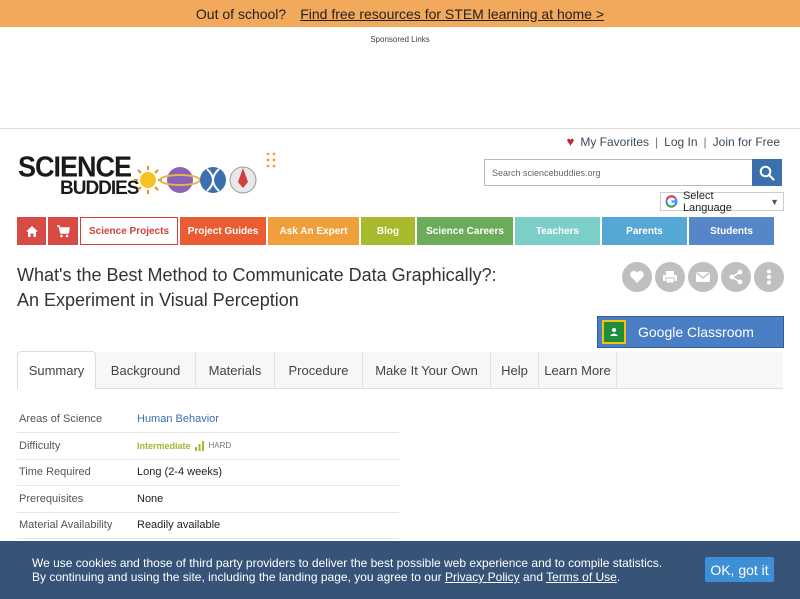 The height and width of the screenshot is (599, 800). What do you see at coordinates (178, 419) in the screenshot?
I see `human-behavior-link: Human Behavior` at bounding box center [178, 419].